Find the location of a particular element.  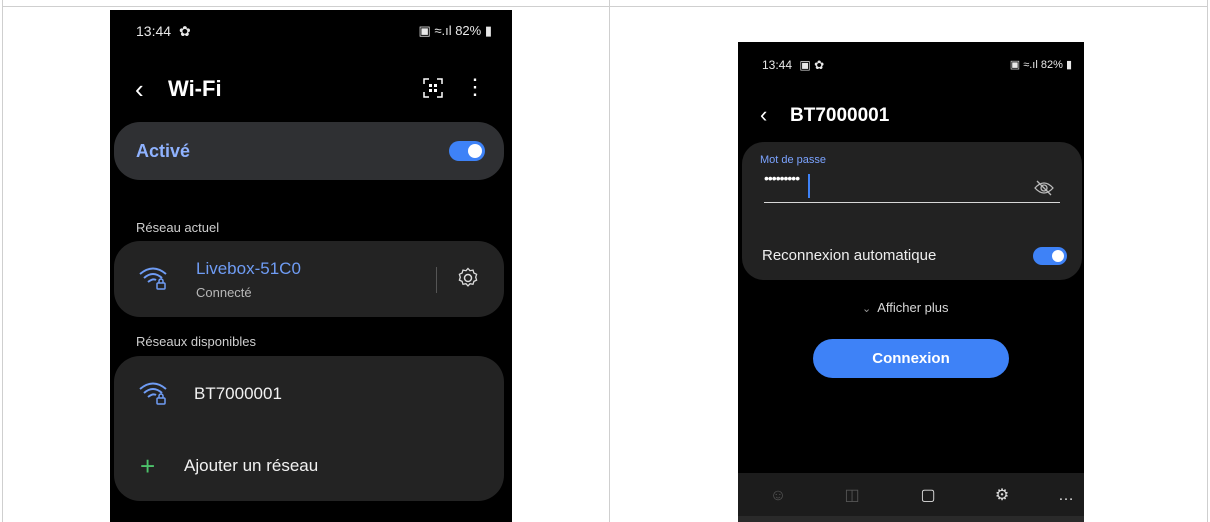

show-more-button: ⌄ Afficher plus is located at coordinates (905, 307).